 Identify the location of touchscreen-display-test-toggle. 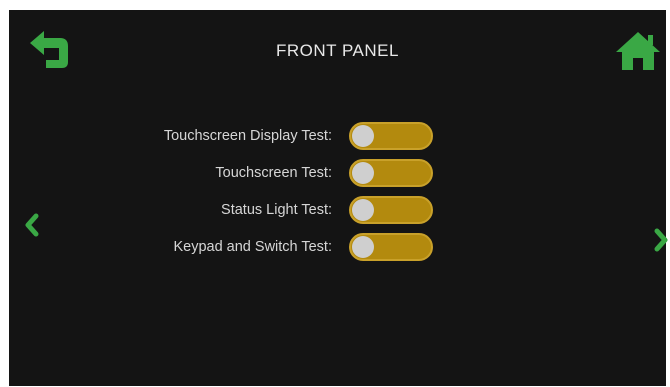
(391, 136).